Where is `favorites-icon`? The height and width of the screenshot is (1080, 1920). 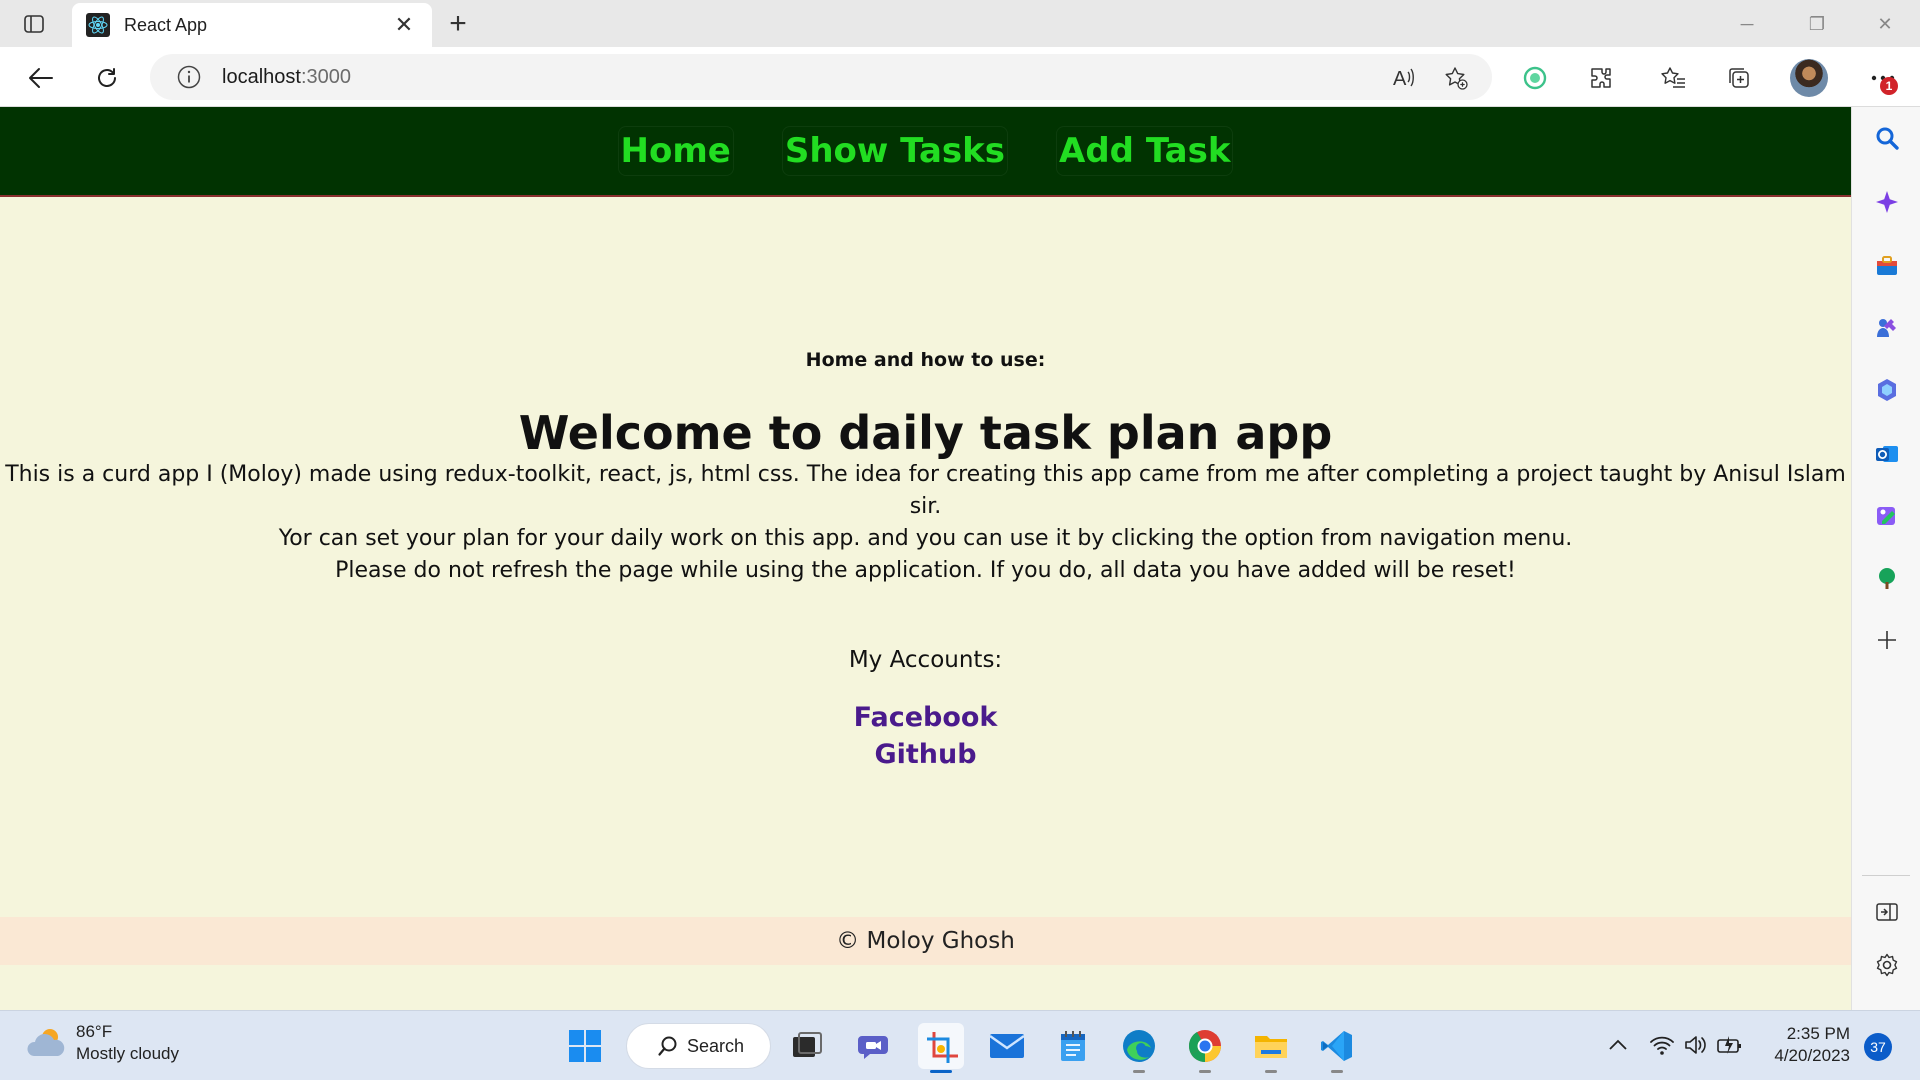 favorites-icon is located at coordinates (1673, 78).